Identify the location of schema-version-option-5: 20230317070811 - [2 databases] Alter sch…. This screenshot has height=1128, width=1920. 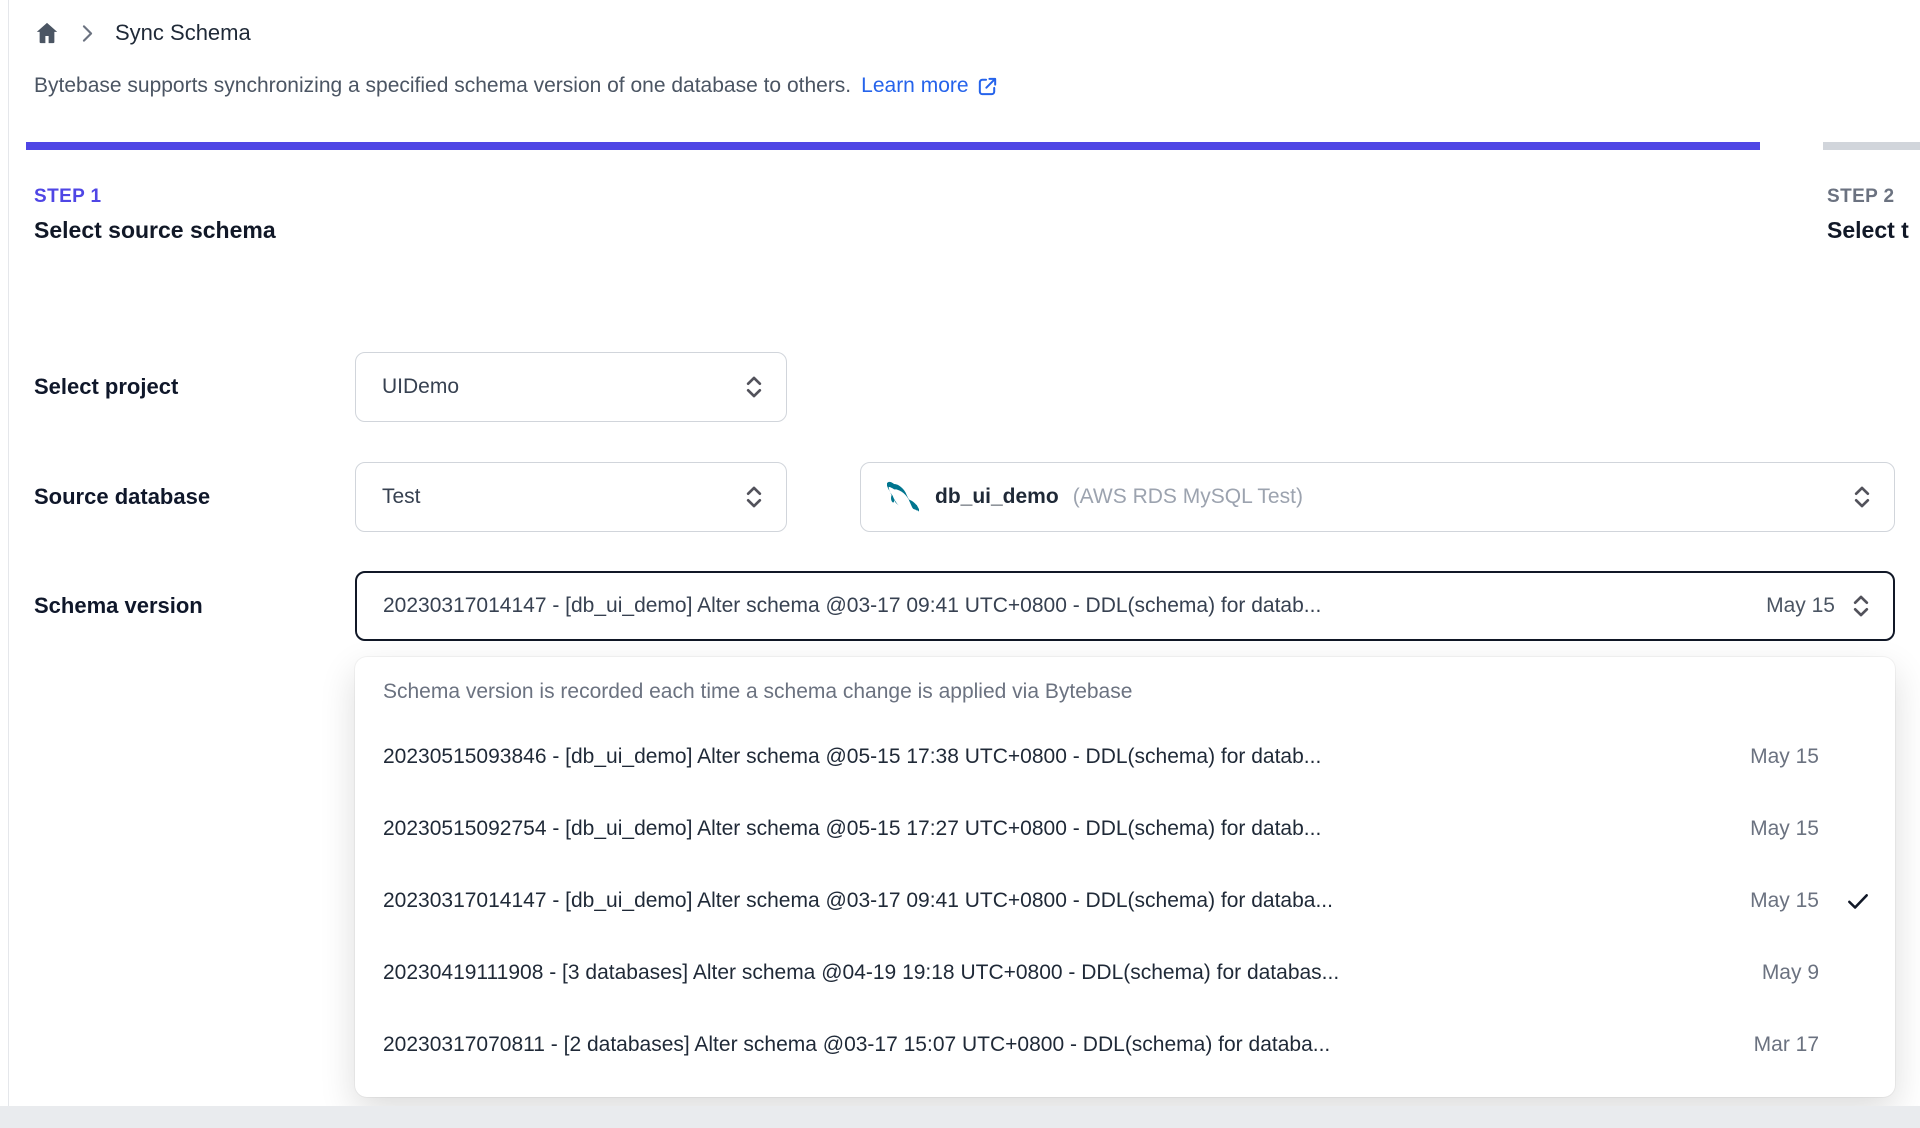
(1125, 1045).